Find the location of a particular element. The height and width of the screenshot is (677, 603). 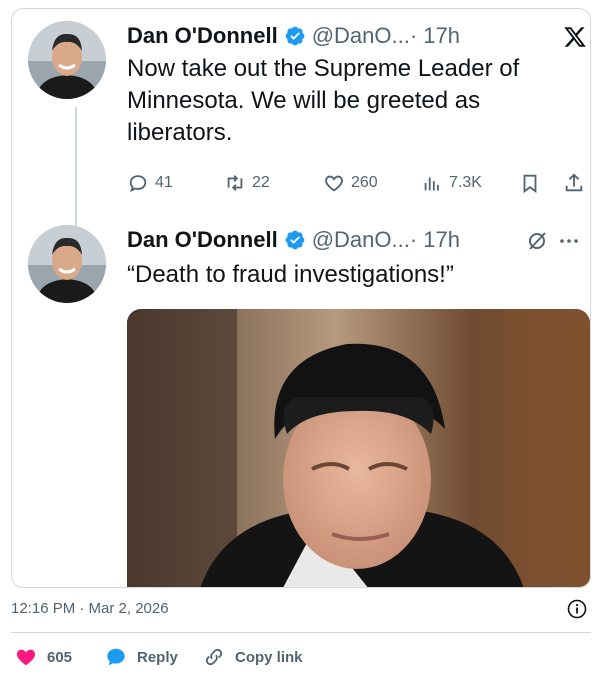

heart-icon is located at coordinates (26, 657).